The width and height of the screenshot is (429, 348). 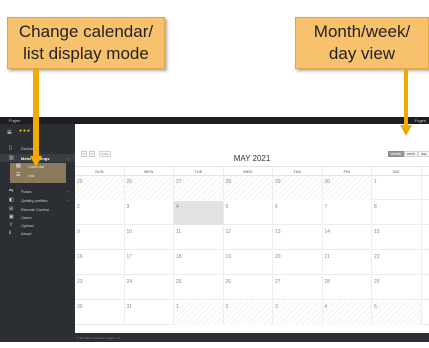 What do you see at coordinates (377, 257) in the screenshot?
I see `day-number: 22` at bounding box center [377, 257].